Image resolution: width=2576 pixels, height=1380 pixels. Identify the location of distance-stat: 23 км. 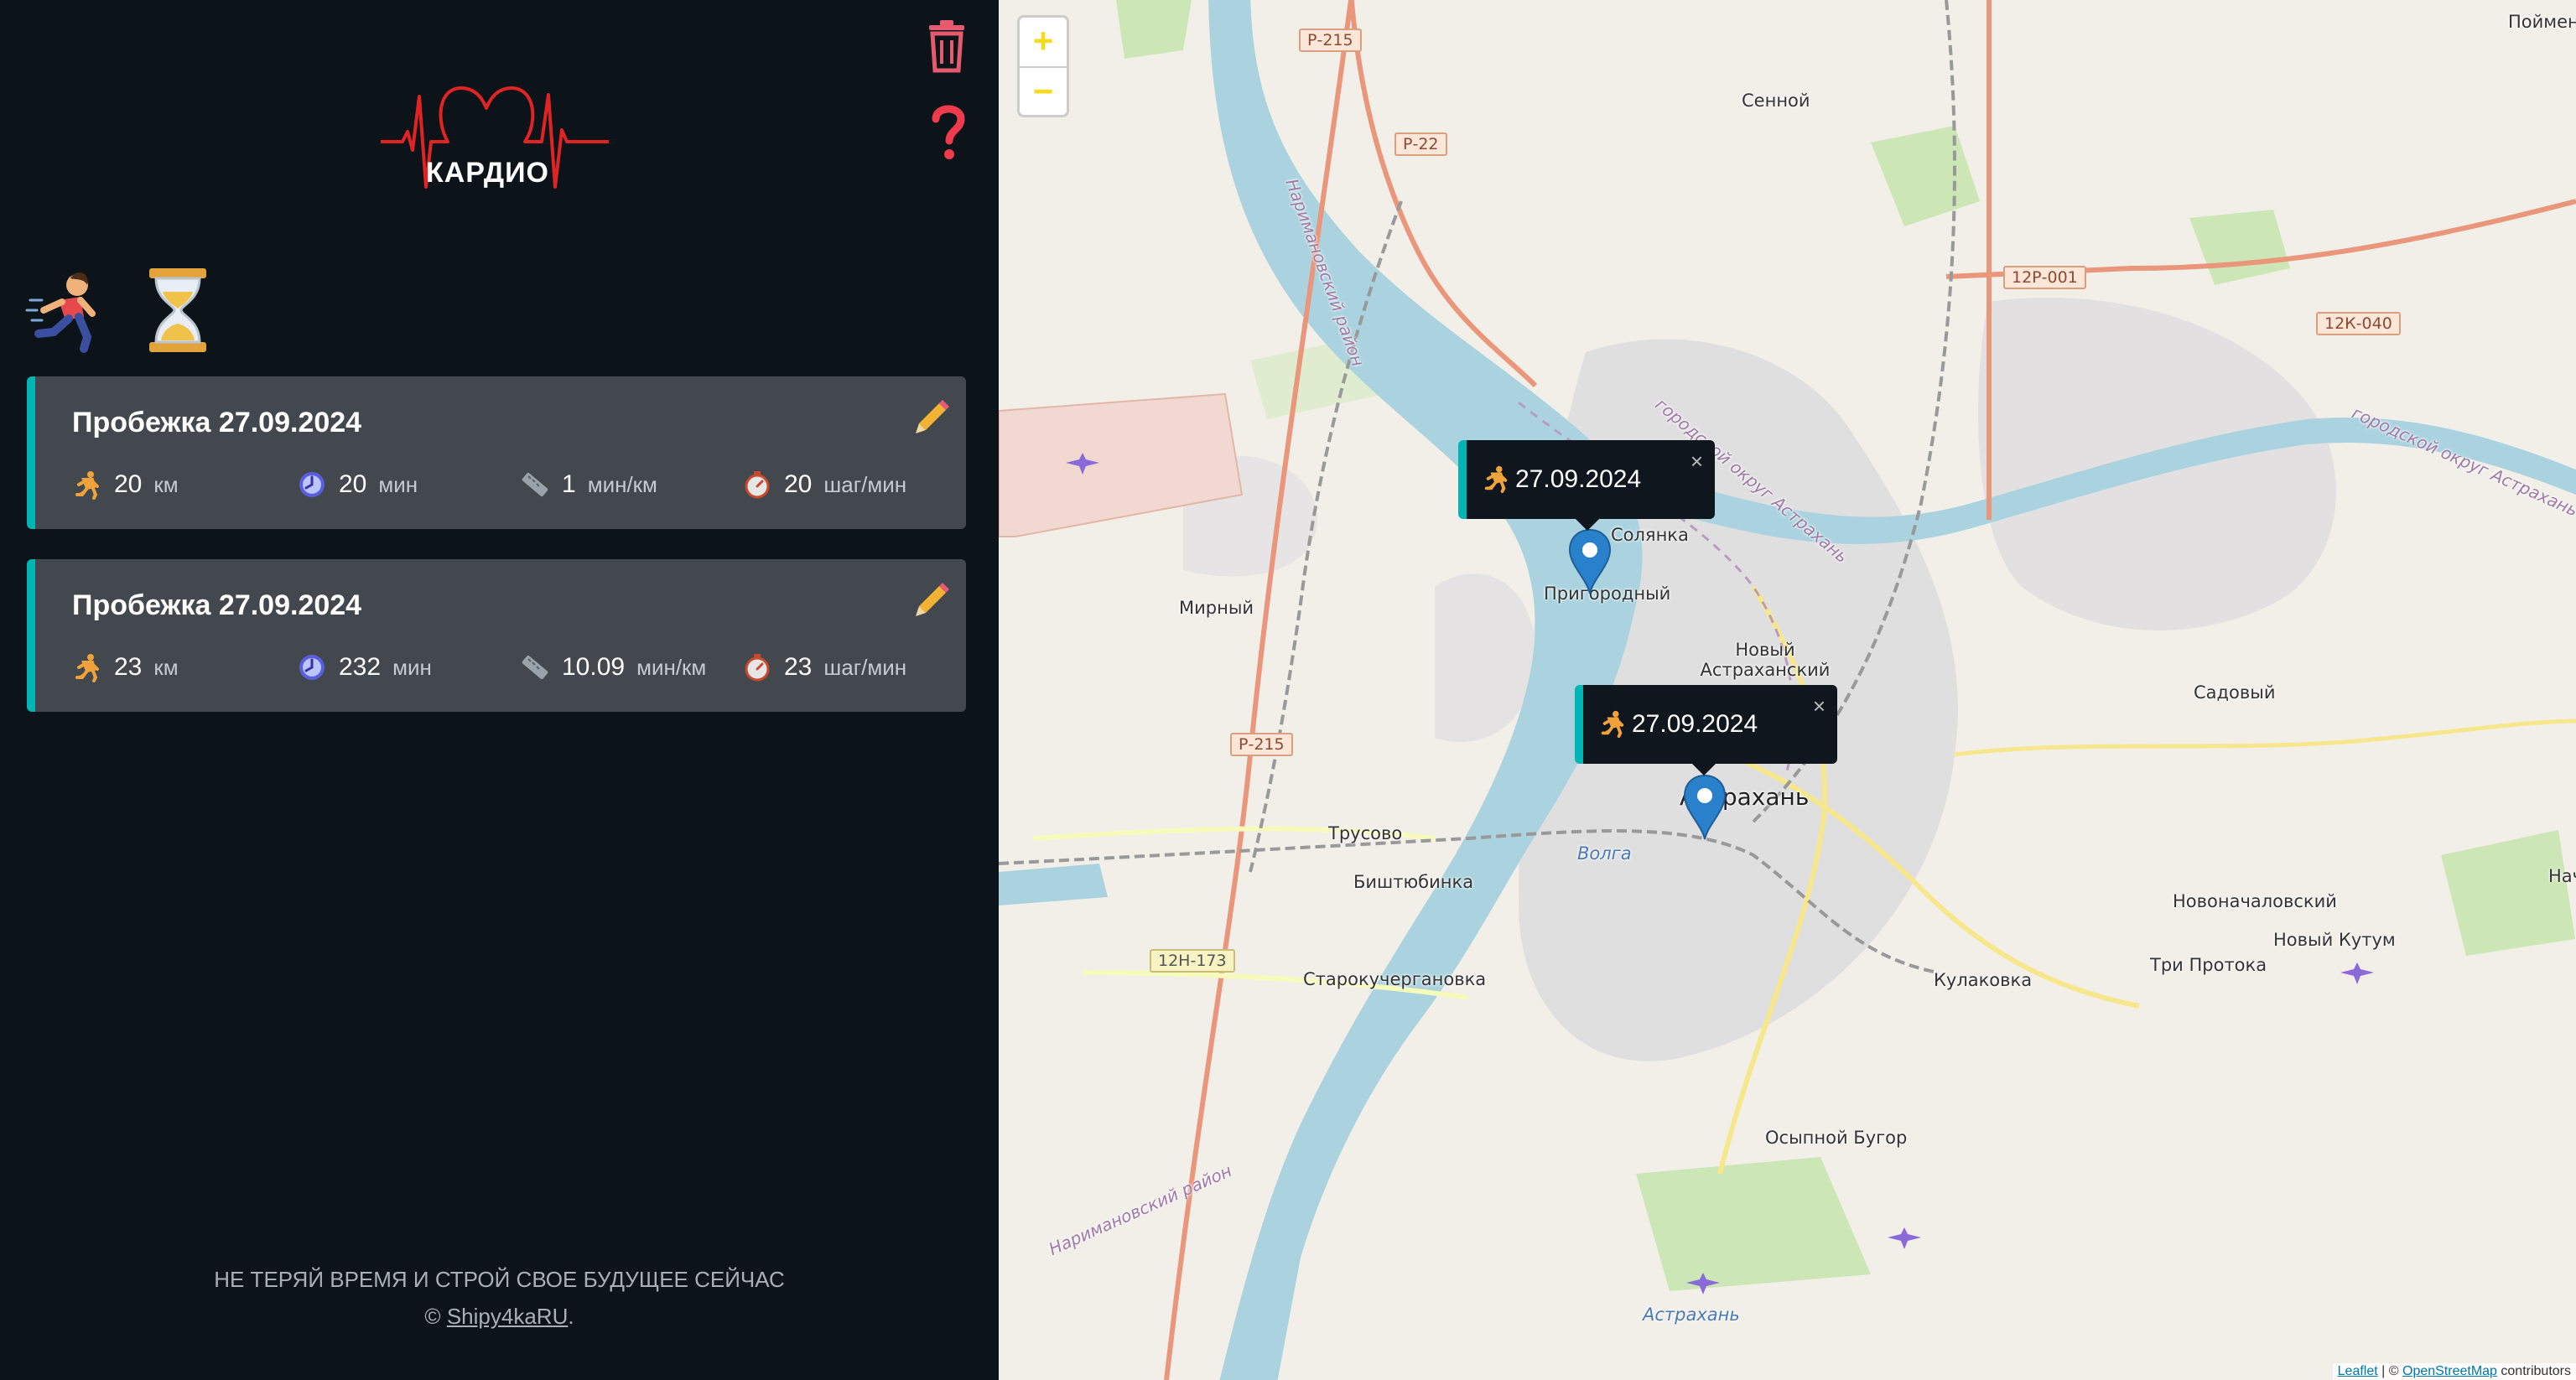
(125, 667).